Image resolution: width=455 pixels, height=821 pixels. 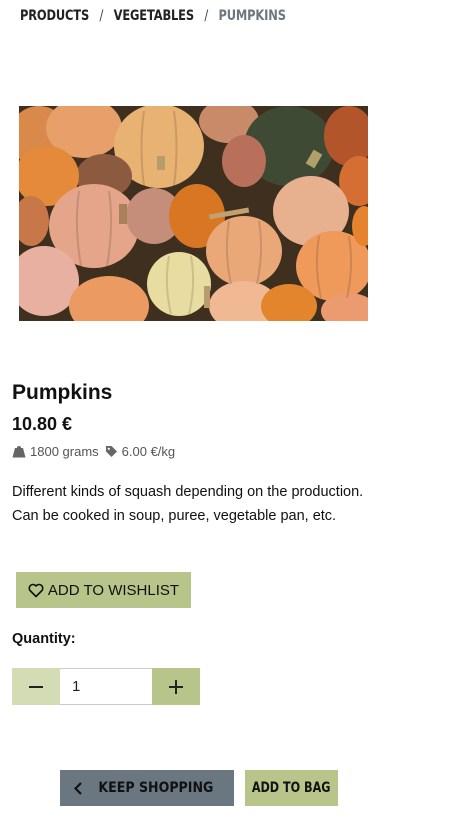 I want to click on chevron-left-icon, so click(x=78, y=788).